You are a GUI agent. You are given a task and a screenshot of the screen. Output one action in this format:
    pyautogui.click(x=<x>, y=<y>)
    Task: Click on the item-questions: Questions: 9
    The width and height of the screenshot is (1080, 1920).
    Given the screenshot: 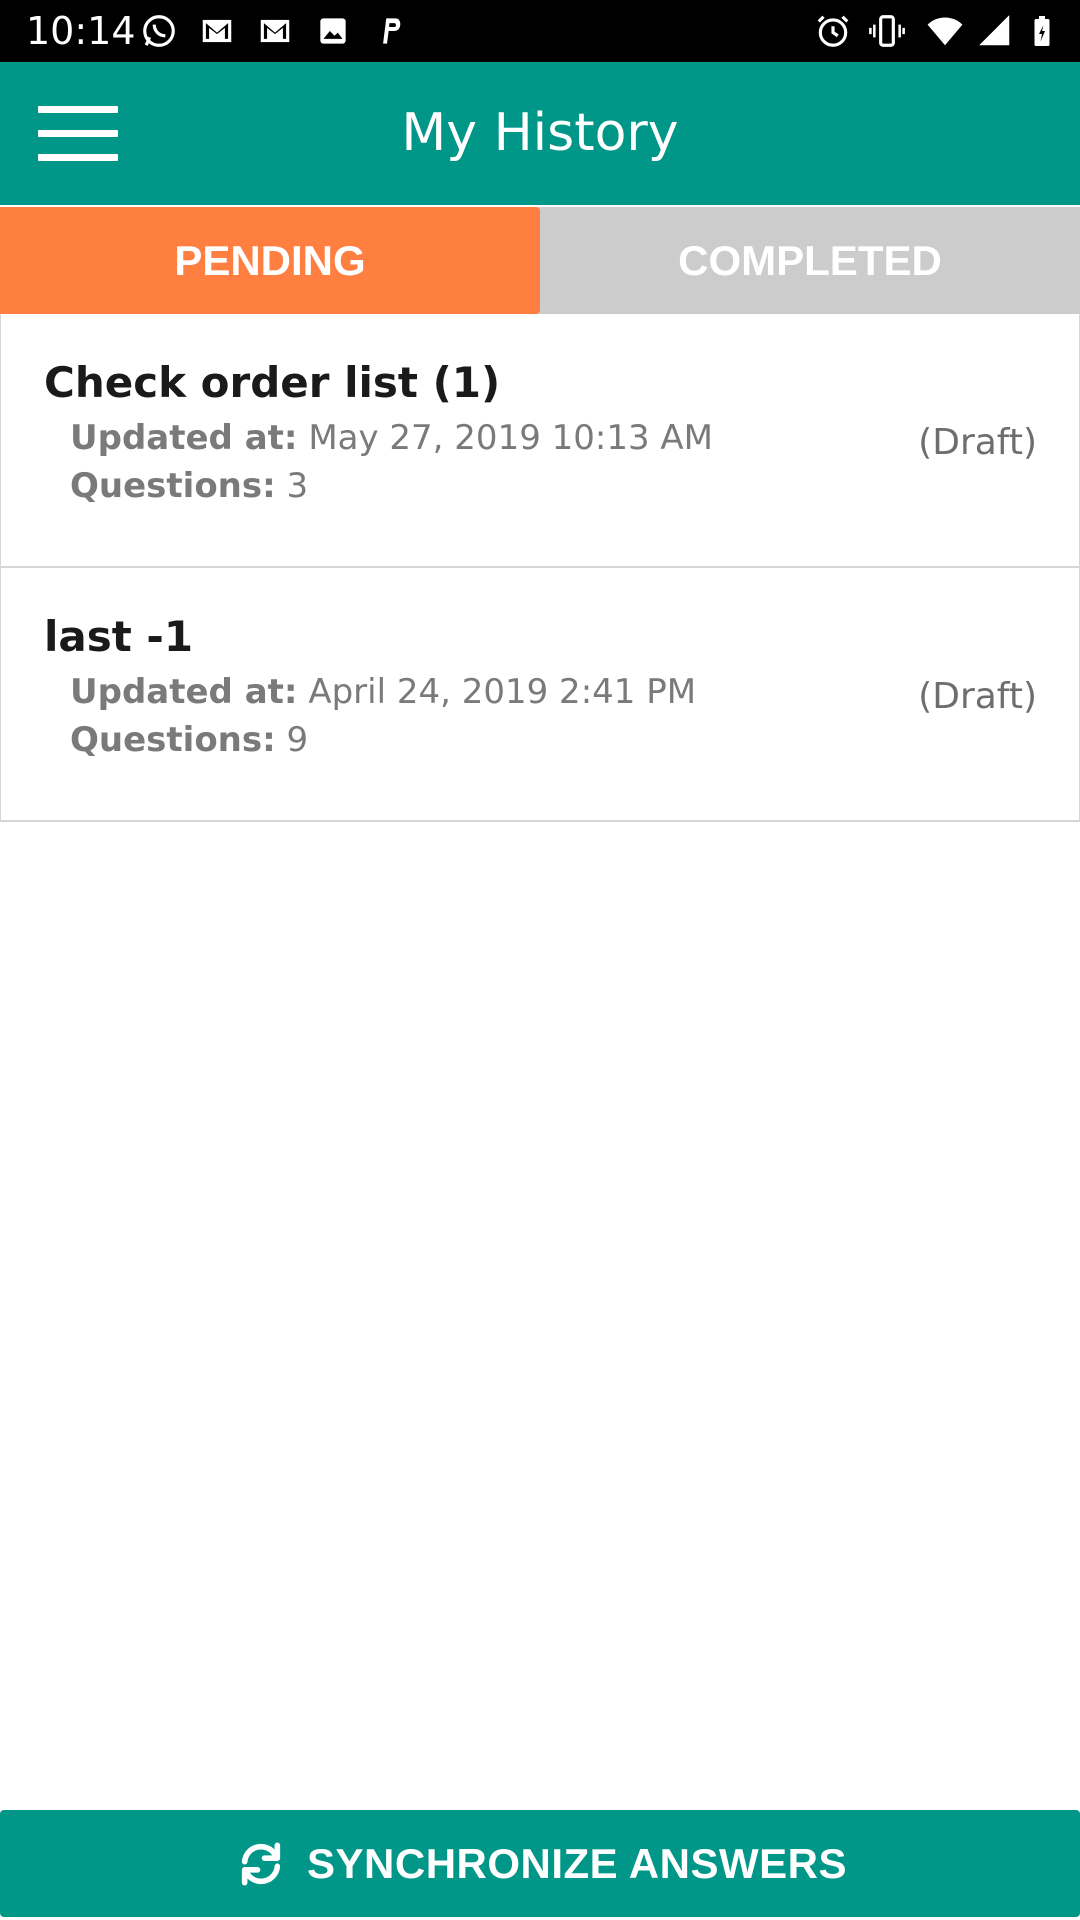 What is the action you would take?
    pyautogui.click(x=189, y=740)
    